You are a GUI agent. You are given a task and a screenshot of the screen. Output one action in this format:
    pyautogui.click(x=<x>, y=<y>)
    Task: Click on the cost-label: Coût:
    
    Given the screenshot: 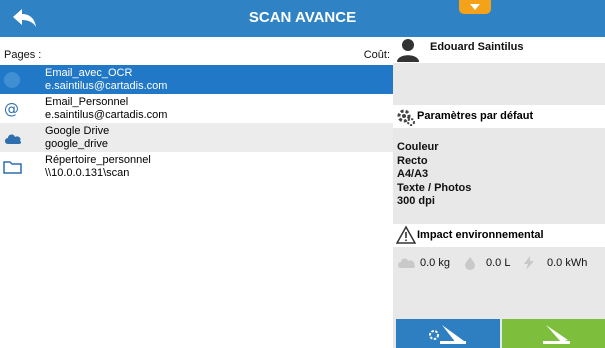 What is the action you would take?
    pyautogui.click(x=376, y=55)
    